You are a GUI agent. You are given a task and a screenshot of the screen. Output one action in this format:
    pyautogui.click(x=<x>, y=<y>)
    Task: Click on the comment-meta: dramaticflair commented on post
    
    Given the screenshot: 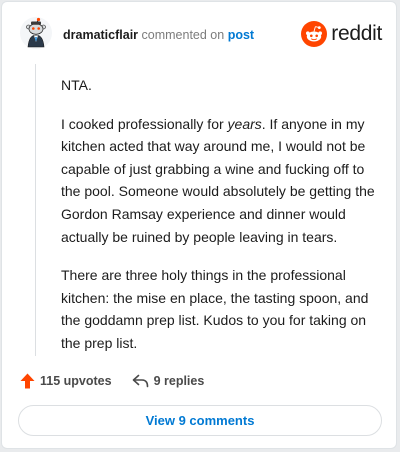 What is the action you would take?
    pyautogui.click(x=158, y=35)
    